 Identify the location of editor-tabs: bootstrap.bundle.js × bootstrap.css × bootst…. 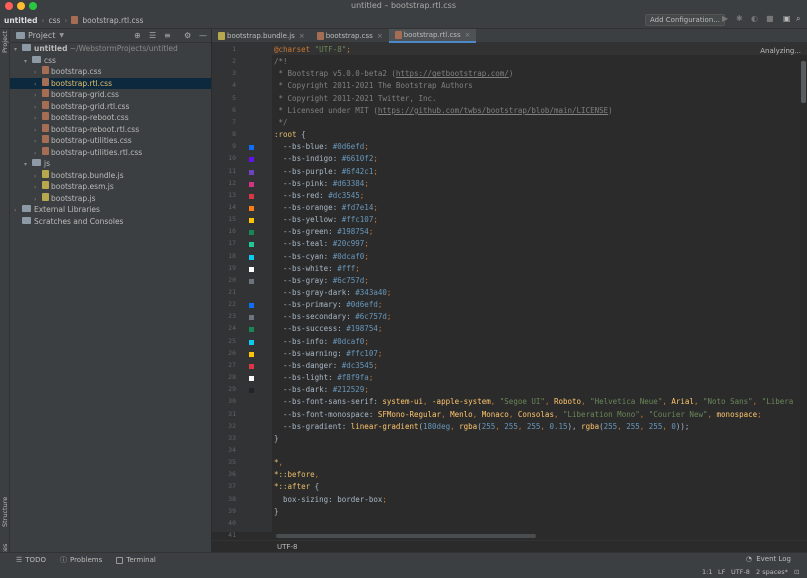
(509, 36).